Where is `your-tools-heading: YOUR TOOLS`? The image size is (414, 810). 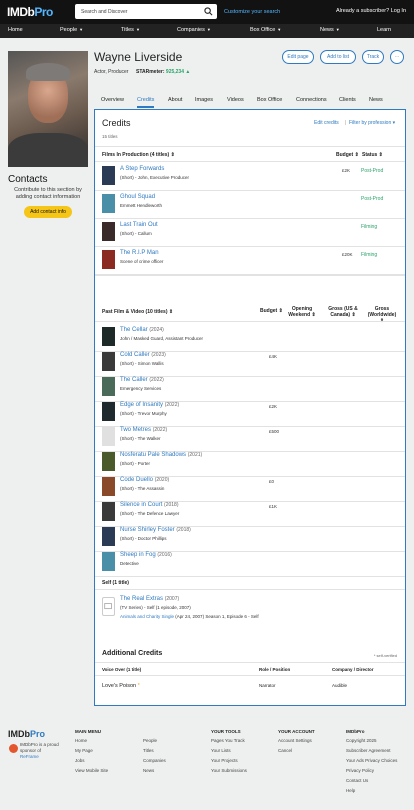 your-tools-heading: YOUR TOOLS is located at coordinates (226, 731).